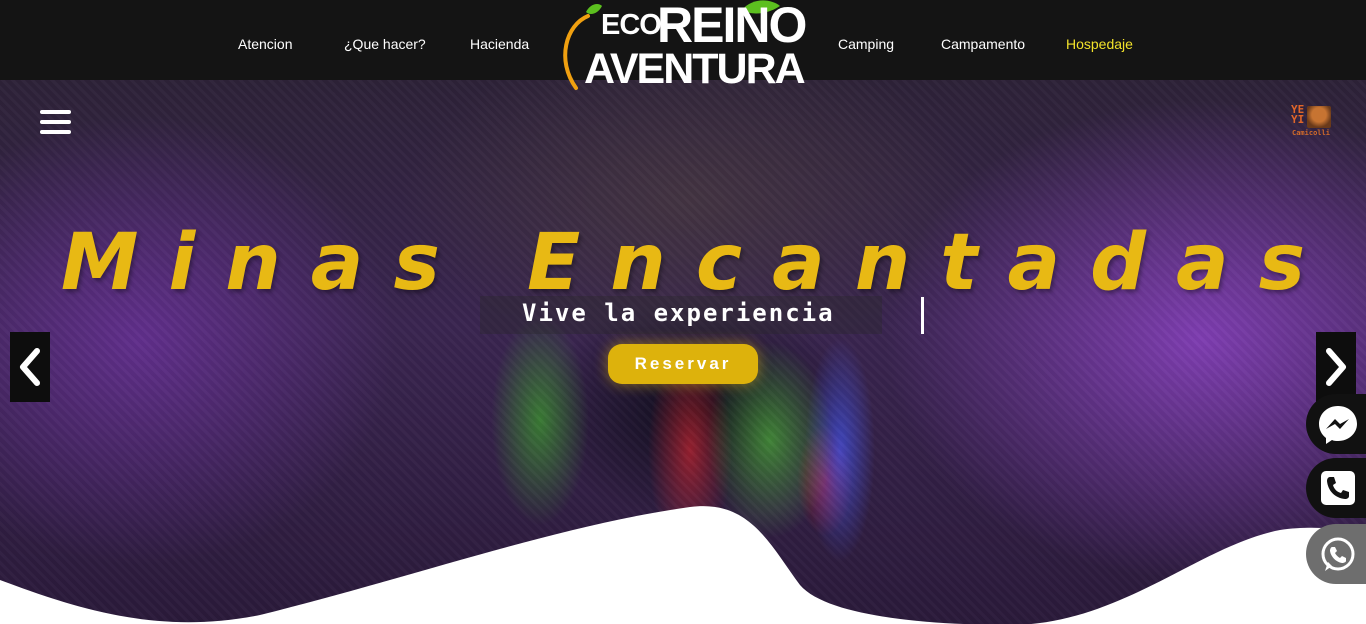  Describe the element at coordinates (1311, 133) in the screenshot. I see `badge-caption: Camicolli` at that location.